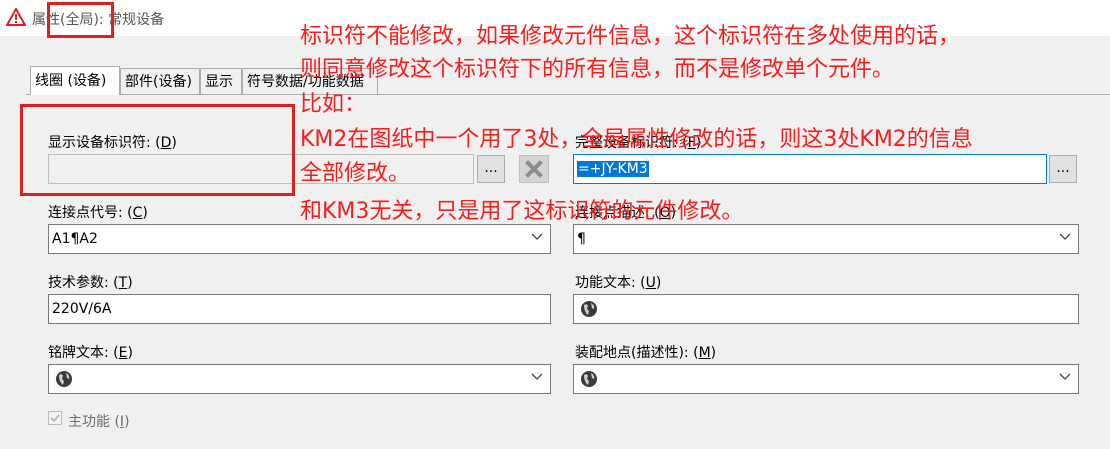 The image size is (1110, 449). I want to click on connection-desc-value: ¶, so click(581, 239).